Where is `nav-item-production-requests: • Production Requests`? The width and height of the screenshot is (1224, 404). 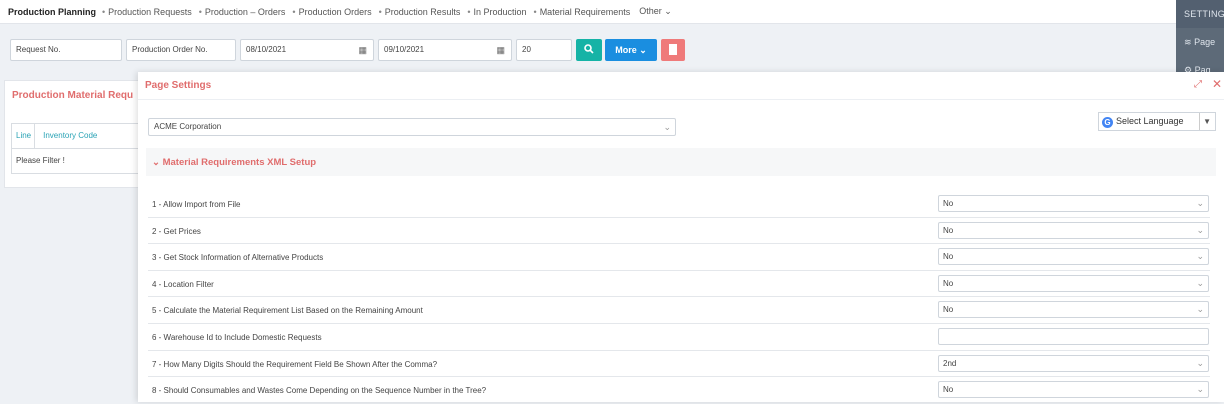
nav-item-production-requests: • Production Requests is located at coordinates (147, 12).